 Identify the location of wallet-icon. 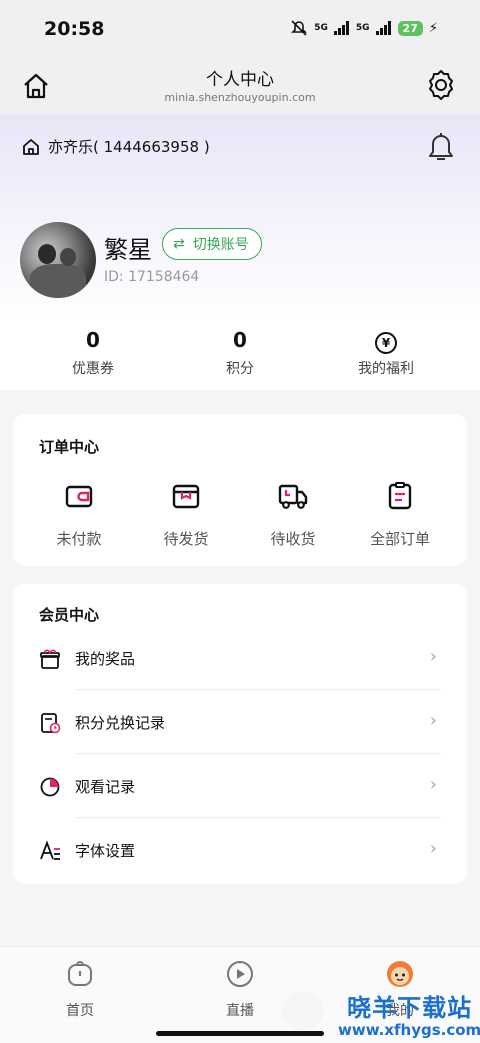
(79, 496).